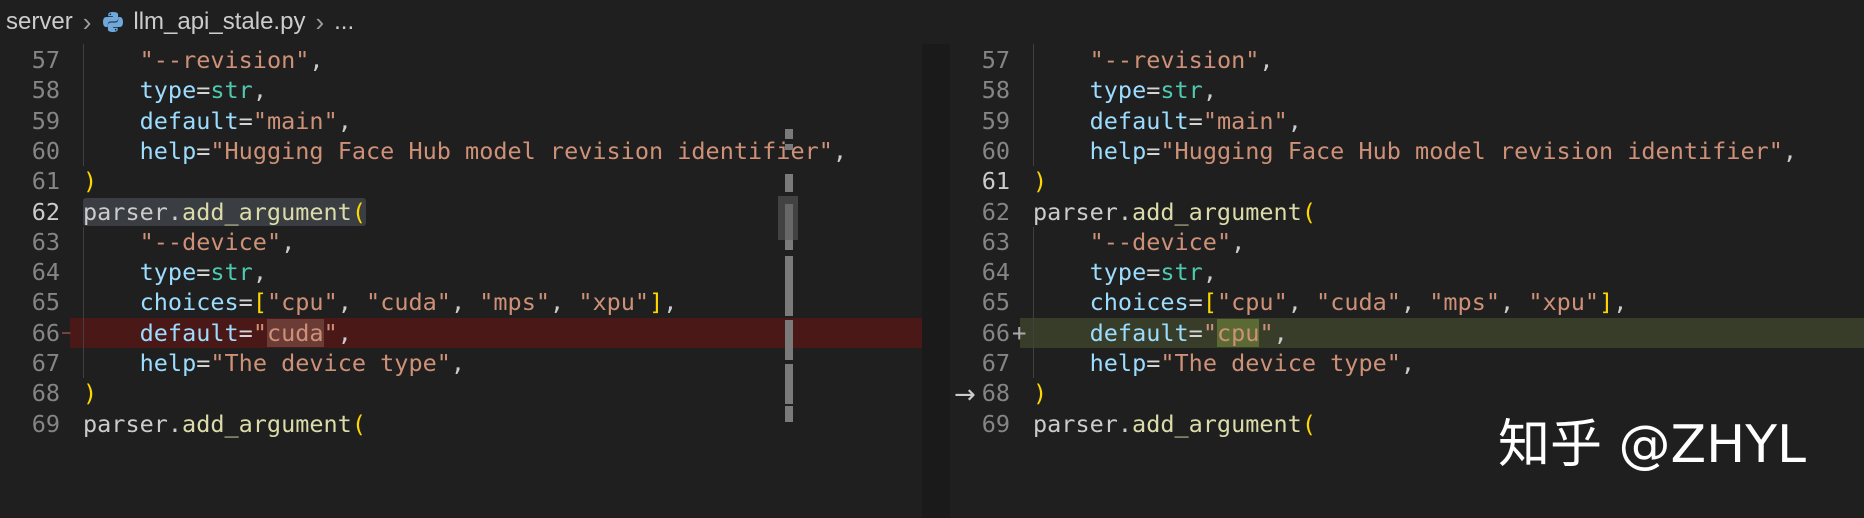 The width and height of the screenshot is (1864, 518). What do you see at coordinates (1423, 332) in the screenshot?
I see `code-line: 66 + default="cpu",` at bounding box center [1423, 332].